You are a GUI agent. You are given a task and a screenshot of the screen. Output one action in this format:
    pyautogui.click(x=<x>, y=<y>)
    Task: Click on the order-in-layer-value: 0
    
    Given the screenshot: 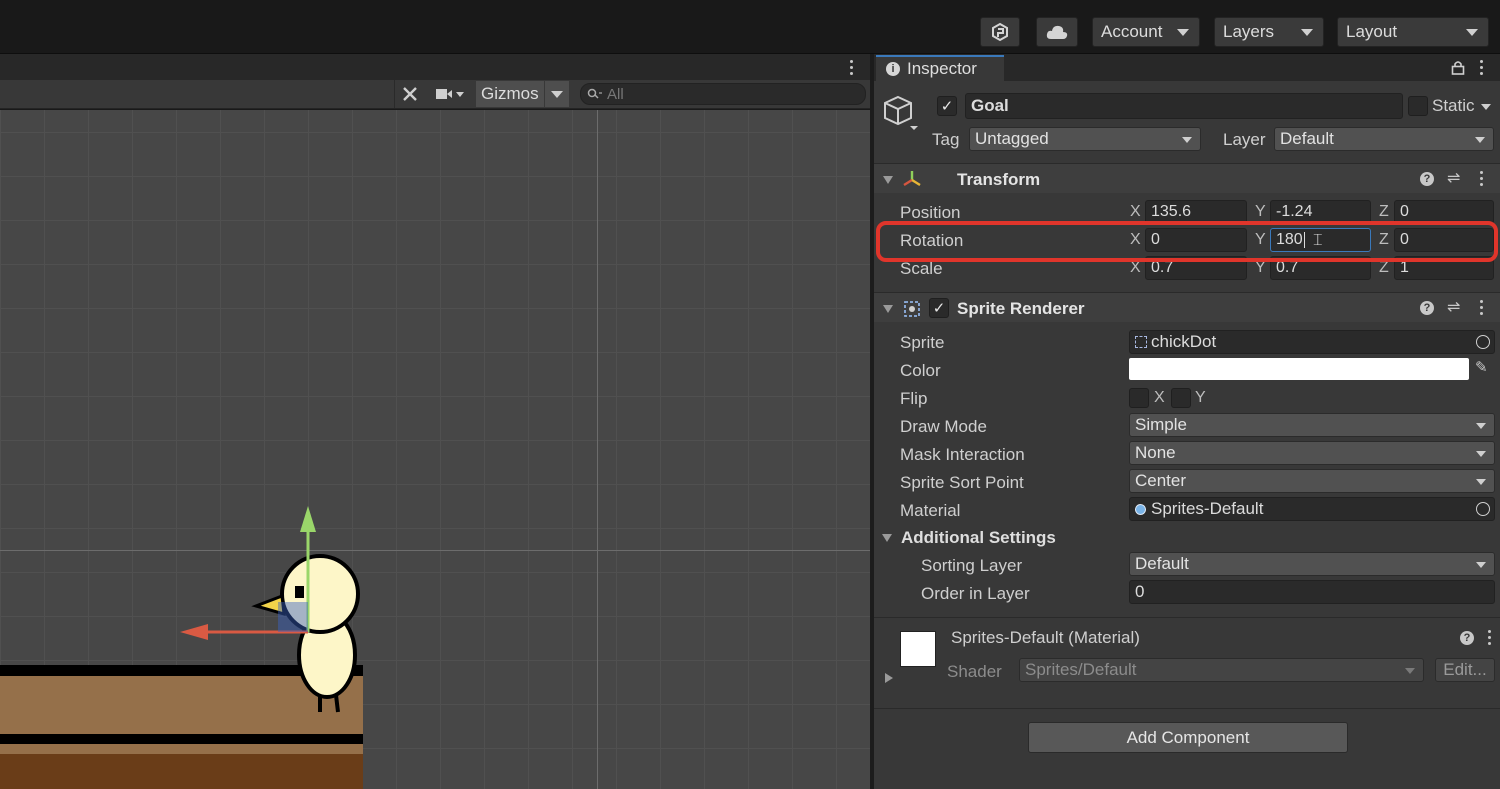 What is the action you would take?
    pyautogui.click(x=1140, y=591)
    